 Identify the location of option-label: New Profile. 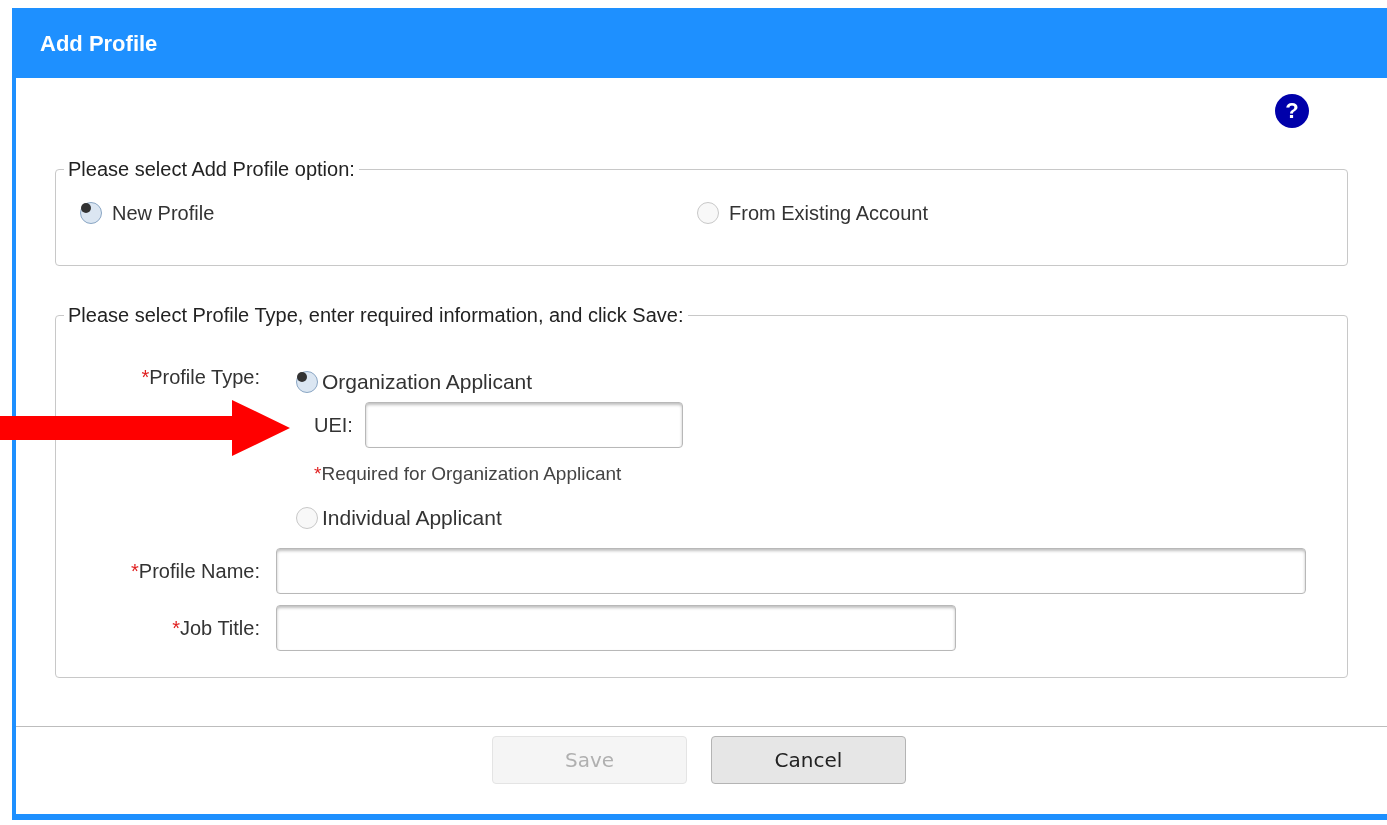
(163, 213).